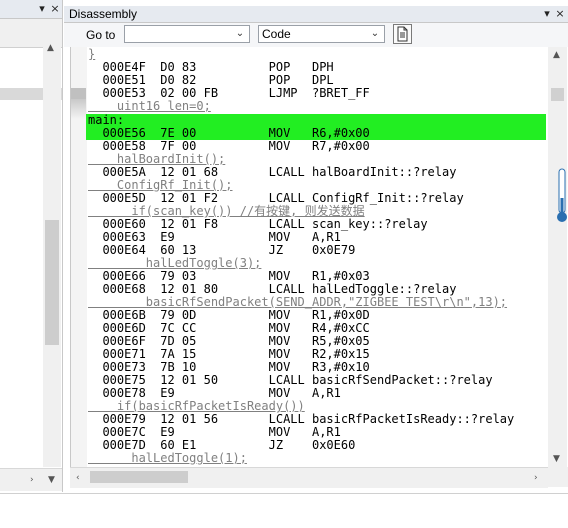 This screenshot has width=568, height=528. Describe the element at coordinates (562, 195) in the screenshot. I see `thermometer-icon` at that location.